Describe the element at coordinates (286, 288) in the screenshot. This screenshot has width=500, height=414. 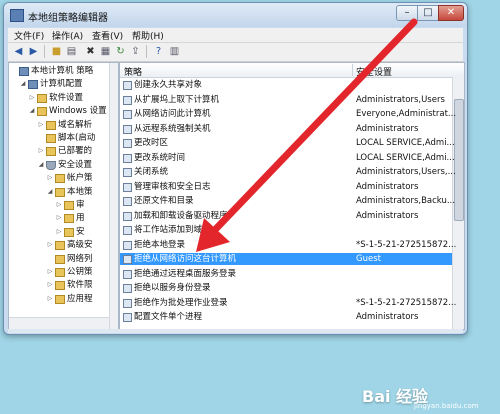
I see `table-row: 拒绝以服务身份登录` at that location.